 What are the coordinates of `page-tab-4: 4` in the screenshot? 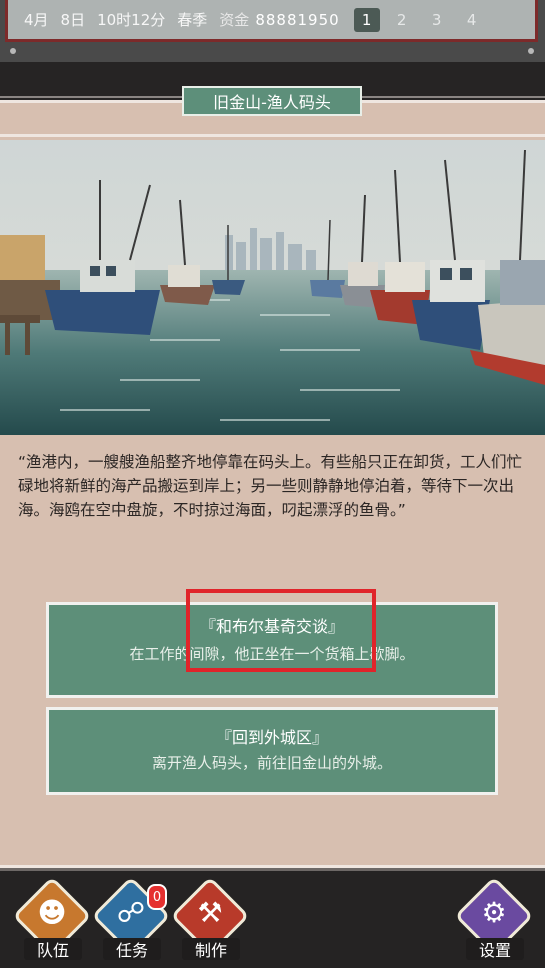 It's located at (472, 20).